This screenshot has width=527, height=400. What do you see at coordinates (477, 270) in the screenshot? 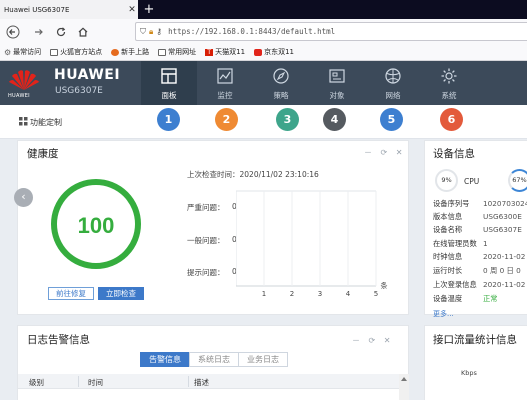
I see `info-row-uptime: 运行时长 0 周 0 日 0` at bounding box center [477, 270].